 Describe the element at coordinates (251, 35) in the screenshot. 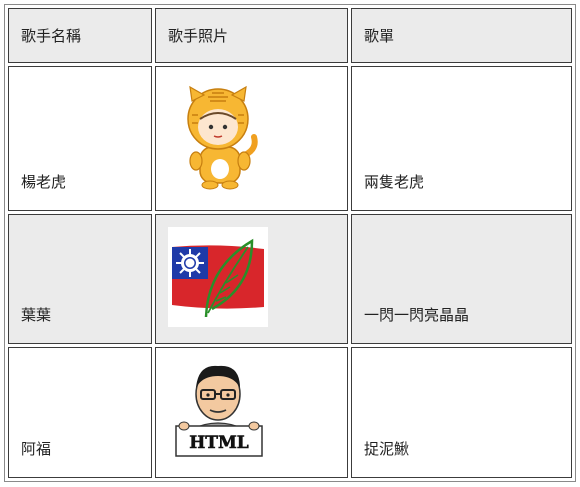

I see `header-singer-photo: 歌手照片` at that location.